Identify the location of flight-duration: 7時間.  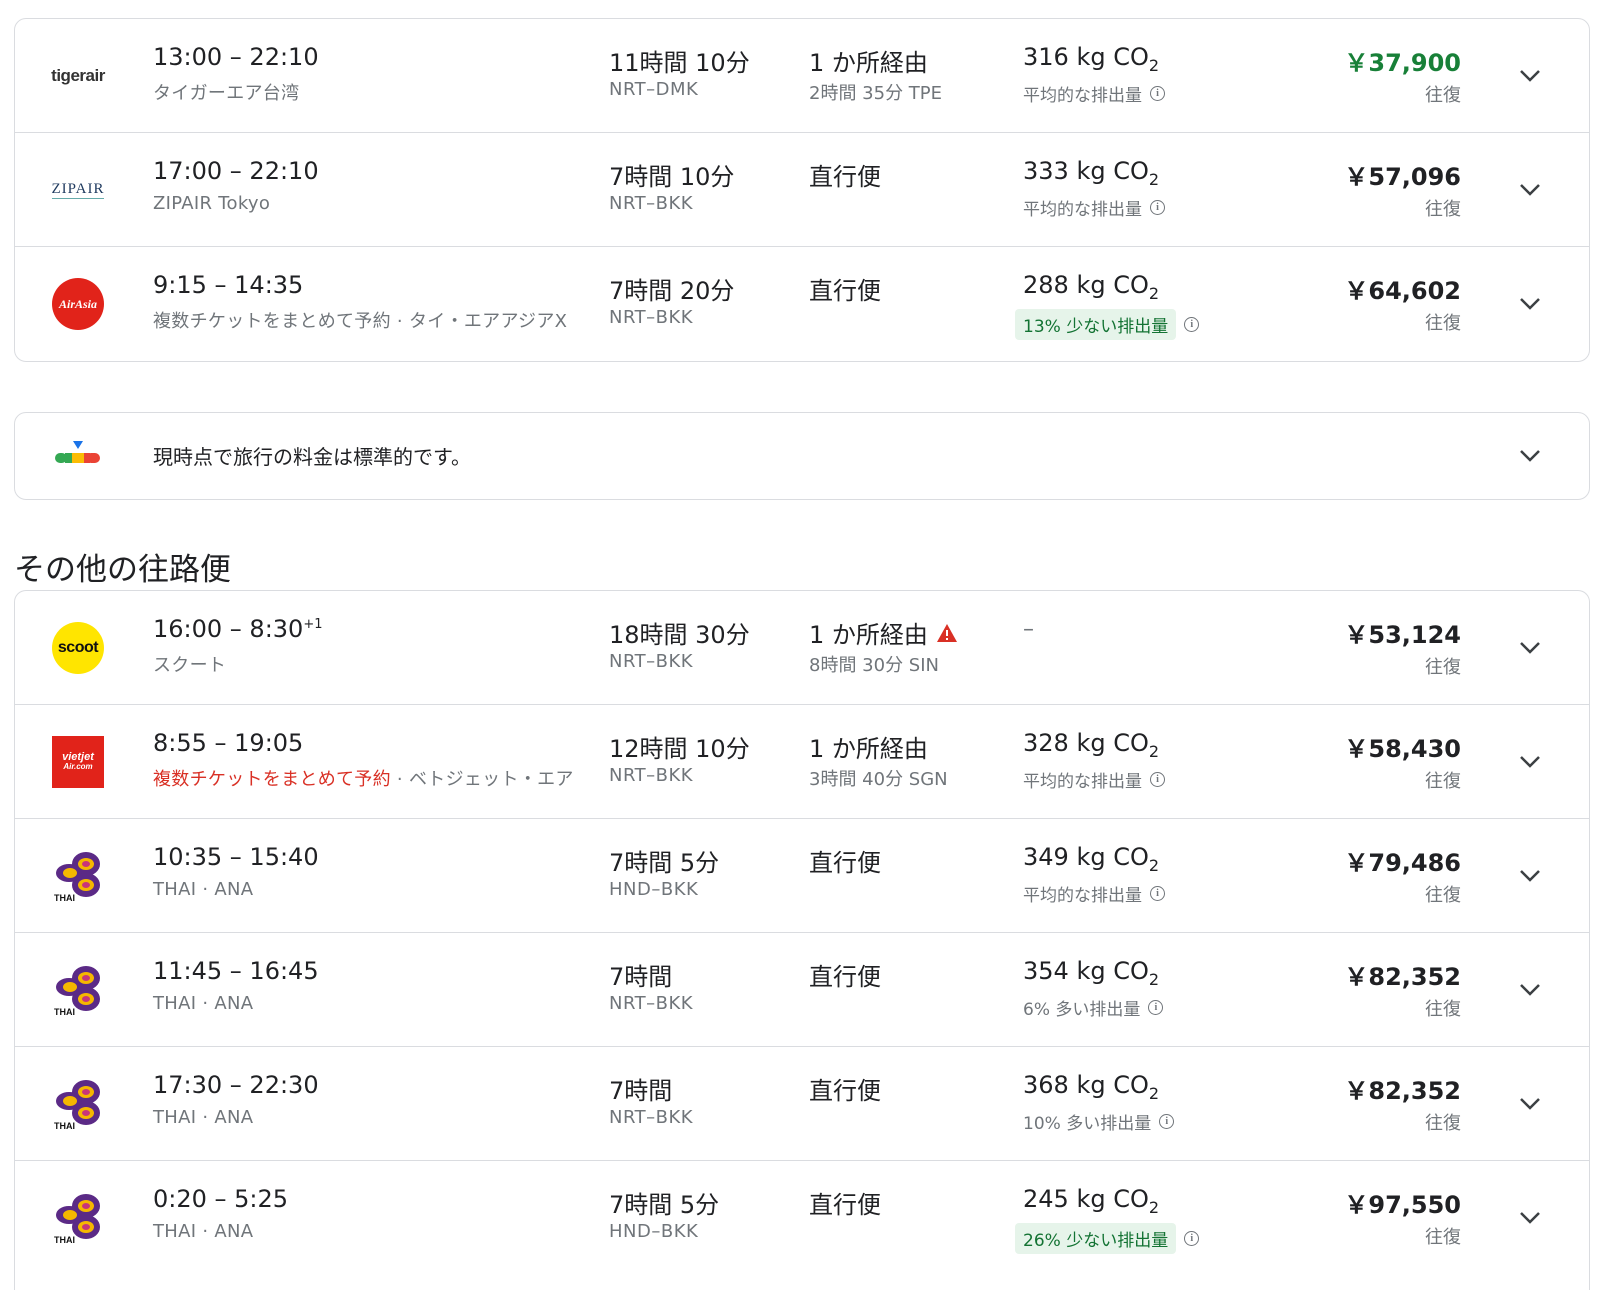
(641, 977).